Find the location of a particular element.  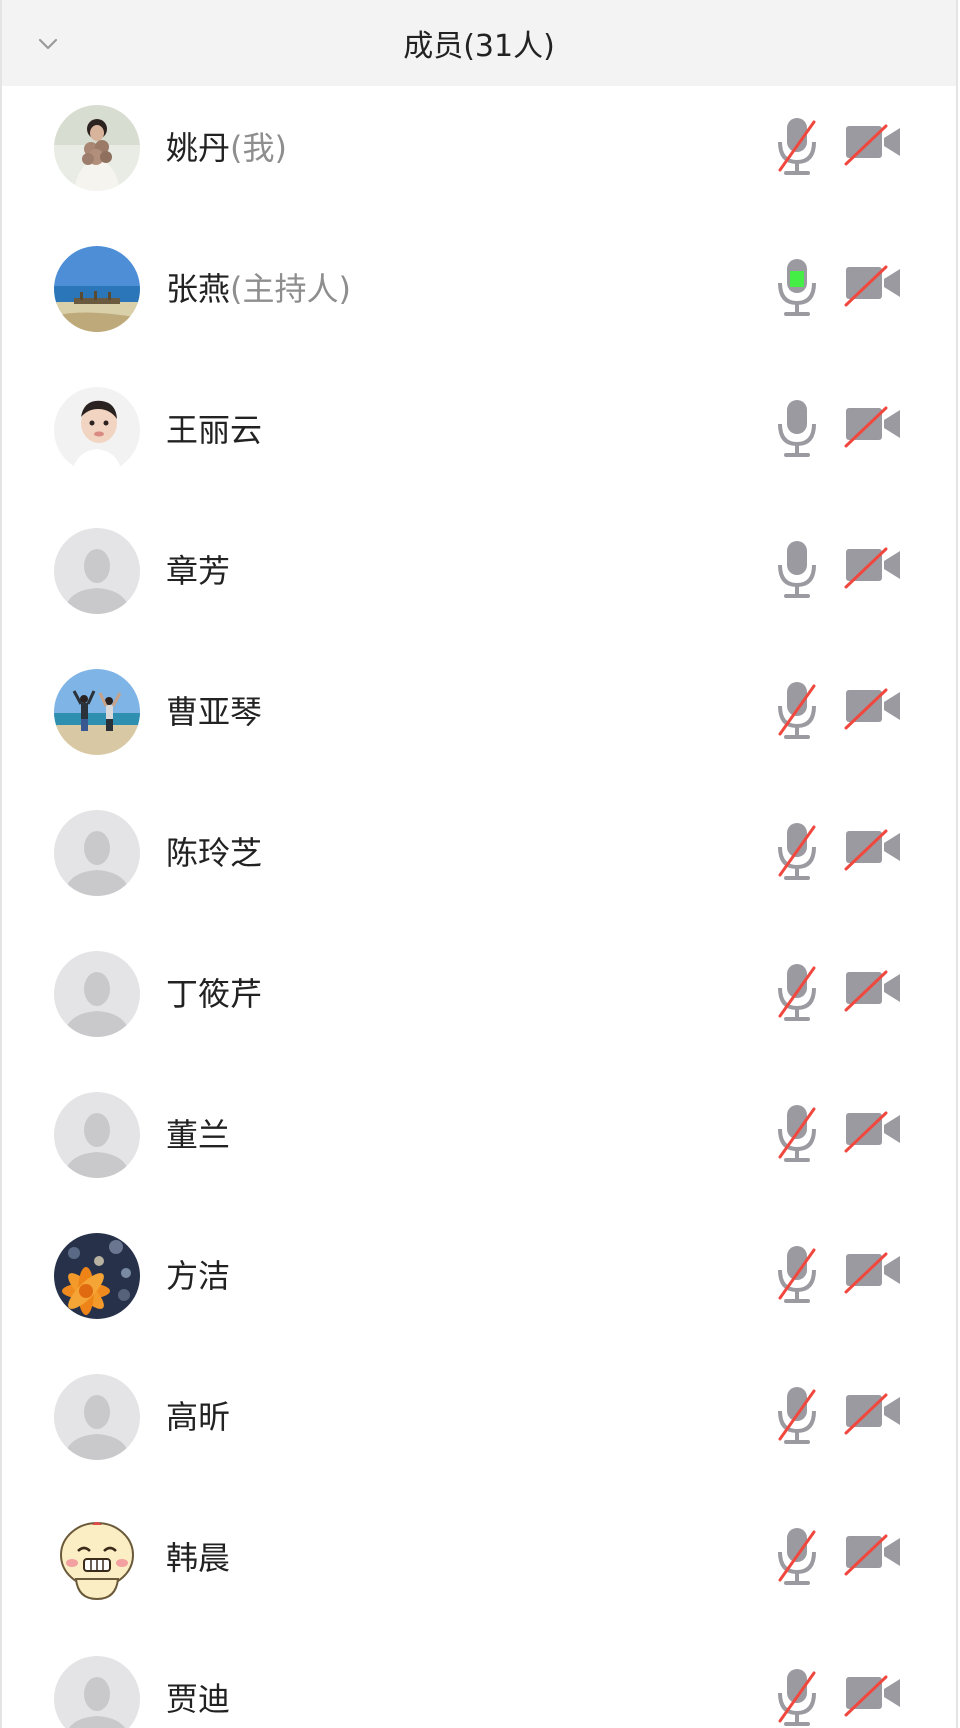

collapse-button is located at coordinates (48, 44).